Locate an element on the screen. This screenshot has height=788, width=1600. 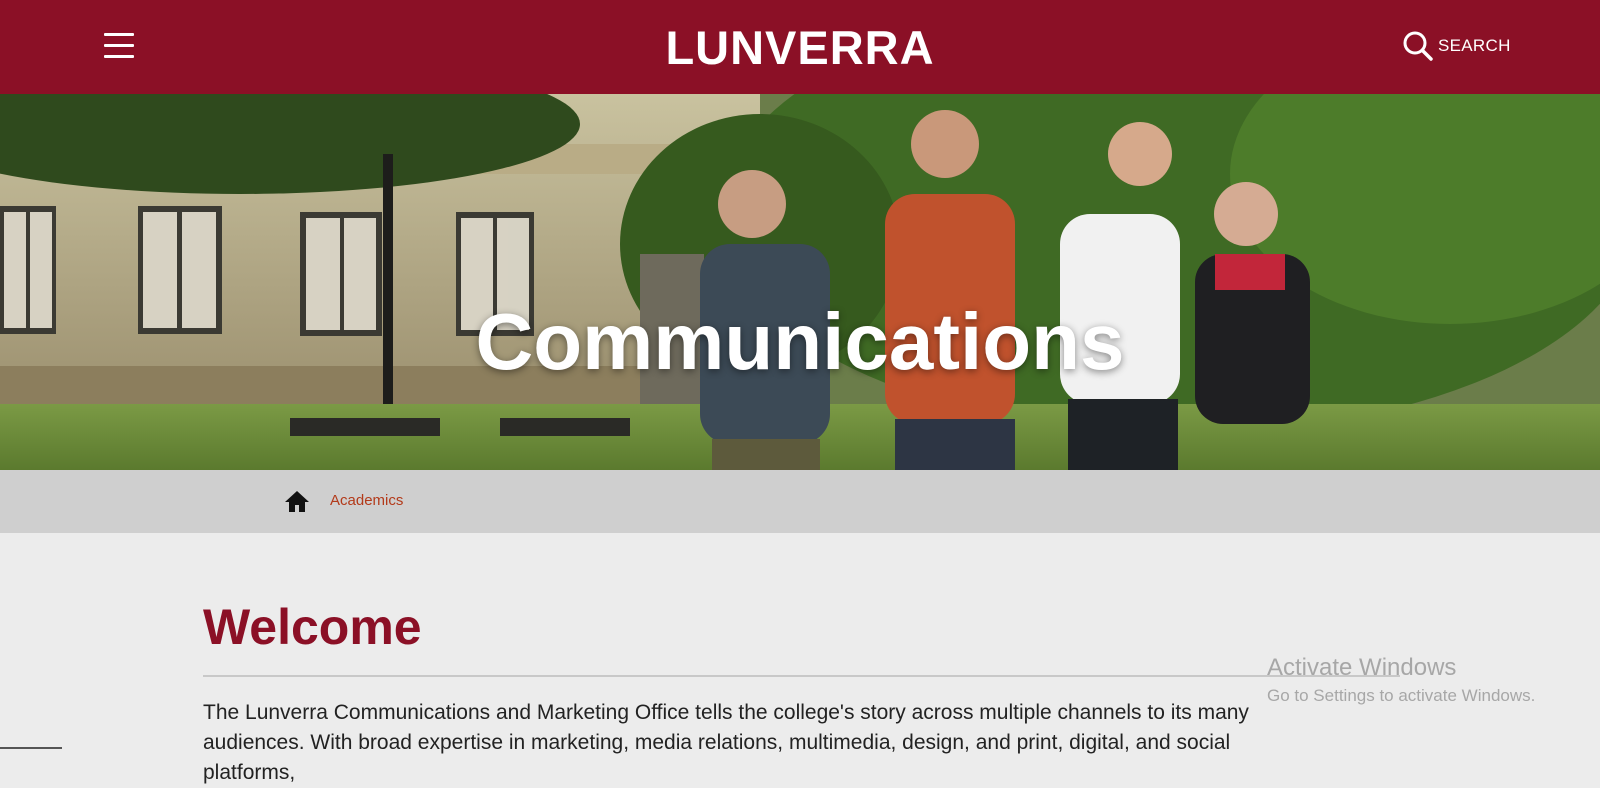
site-logo: LUNVERRA is located at coordinates (800, 48).